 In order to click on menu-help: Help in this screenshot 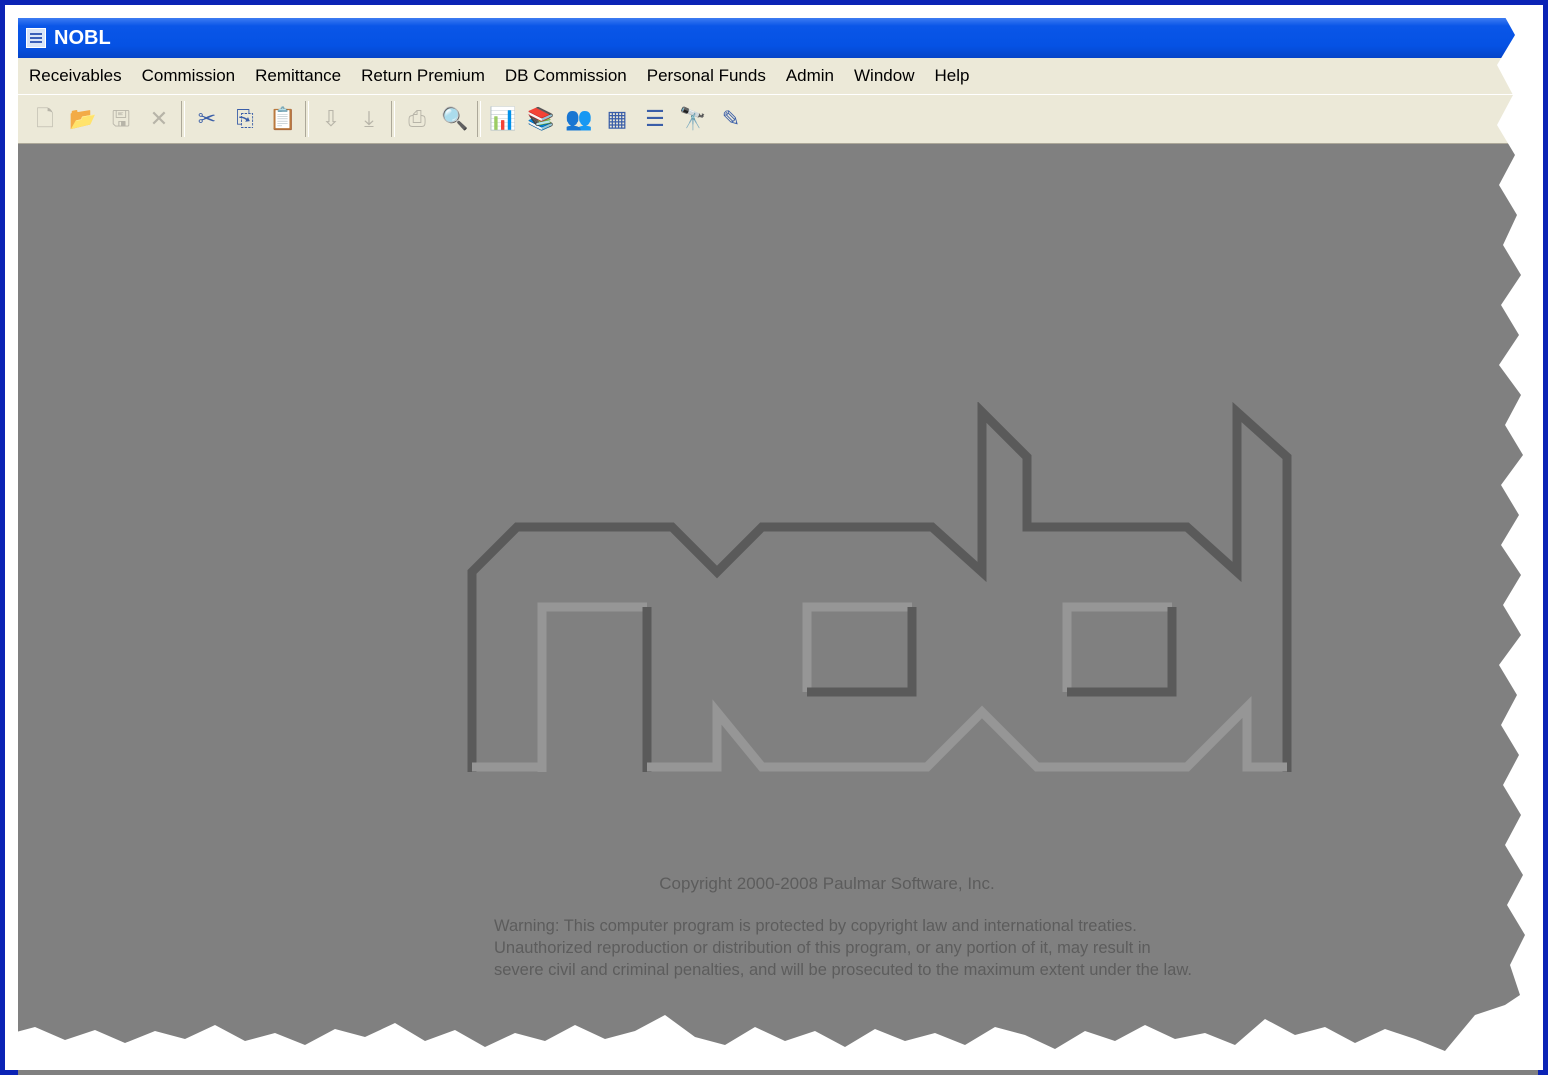, I will do `click(951, 76)`.